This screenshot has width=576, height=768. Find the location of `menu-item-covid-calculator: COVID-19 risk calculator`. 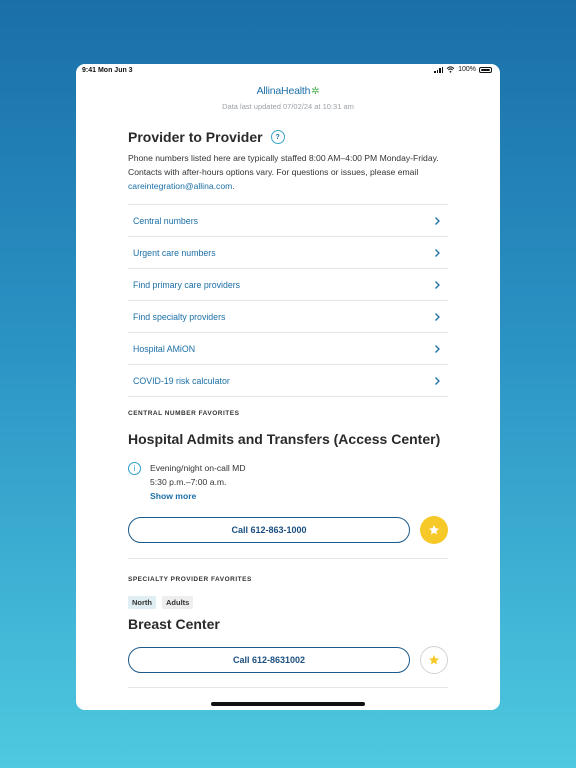

menu-item-covid-calculator: COVID-19 risk calculator is located at coordinates (288, 381).